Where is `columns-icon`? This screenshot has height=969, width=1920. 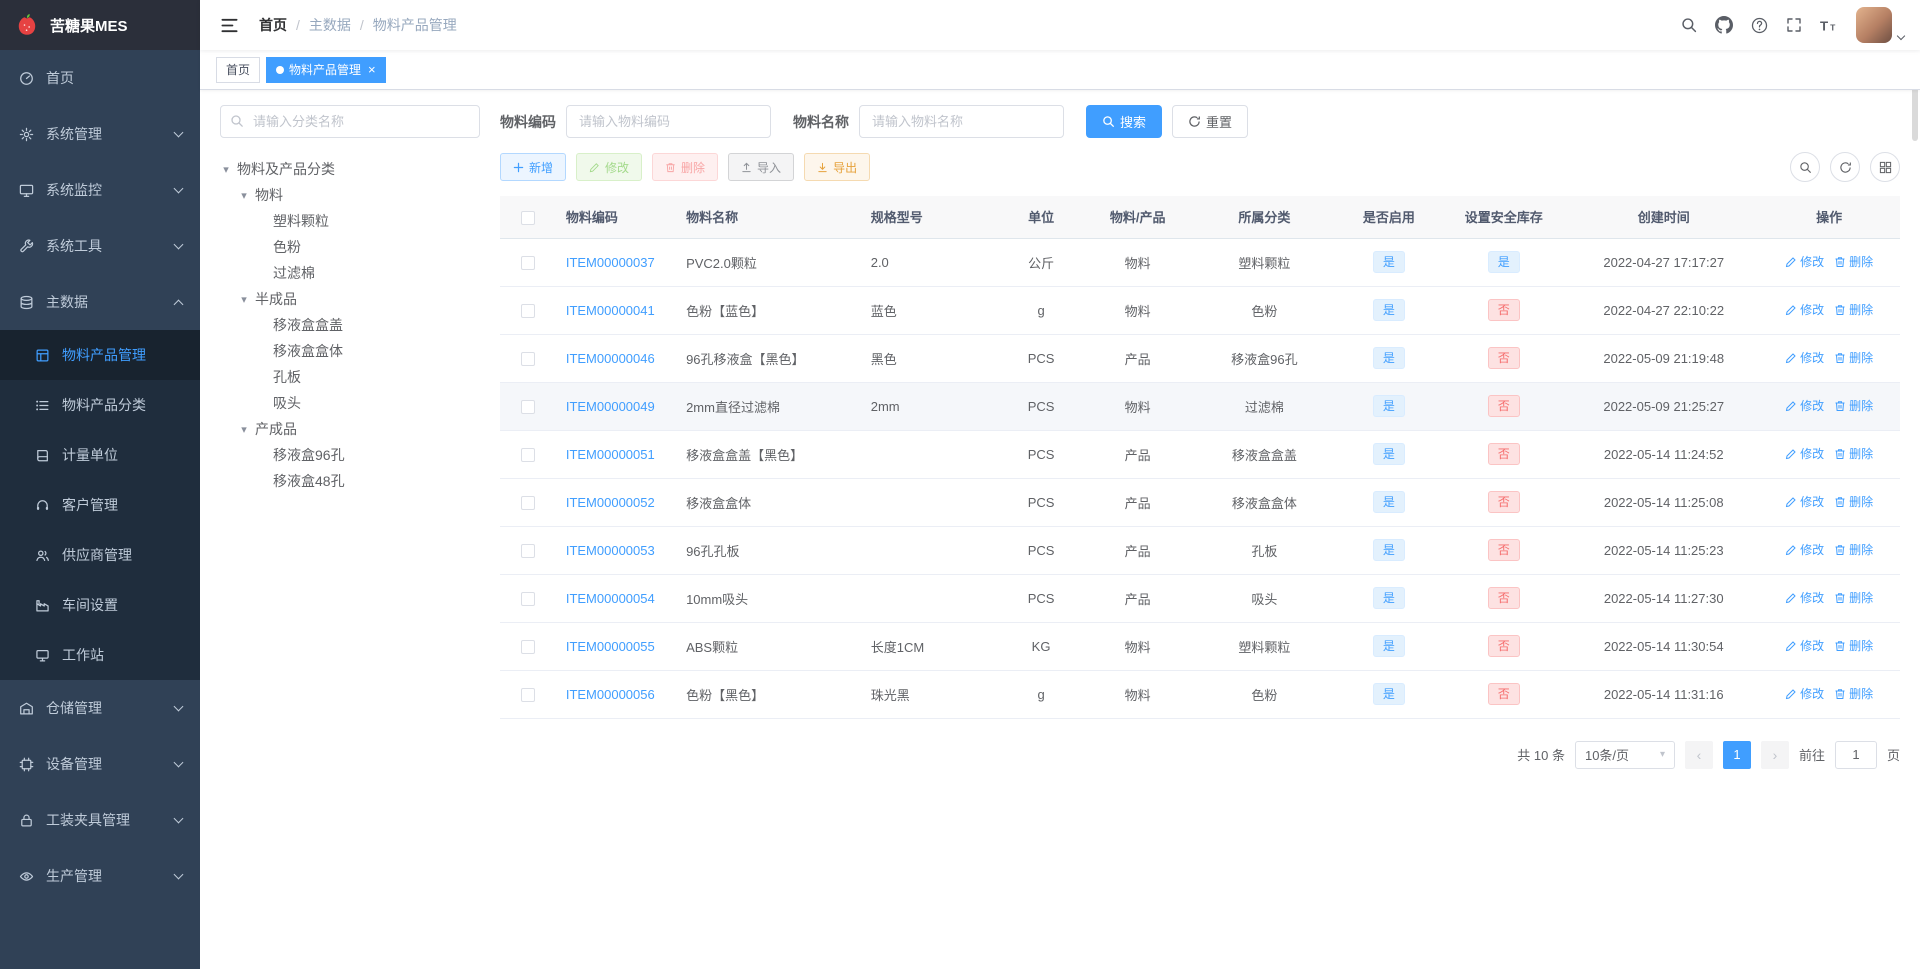
columns-icon is located at coordinates (1885, 167).